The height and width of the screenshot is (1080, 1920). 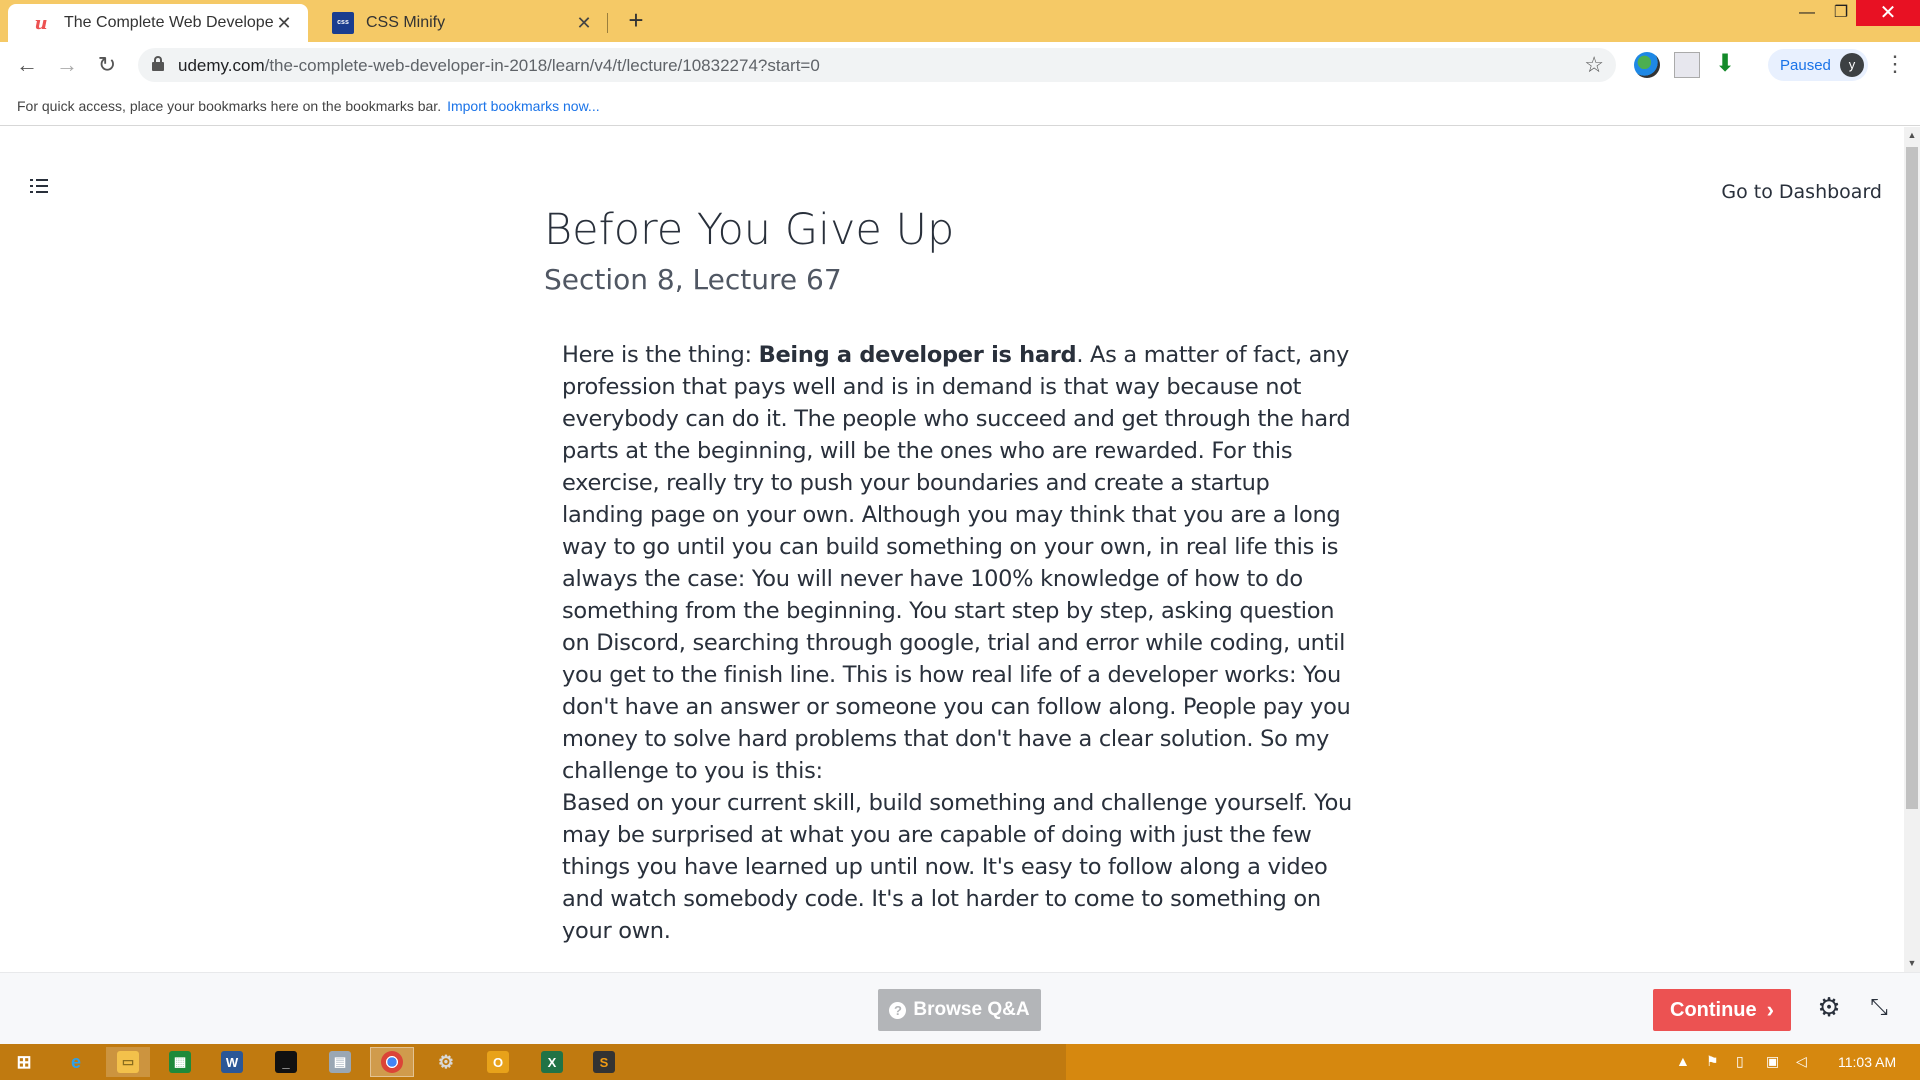 What do you see at coordinates (1683, 1061) in the screenshot?
I see `tray-overflow-icon: ▲` at bounding box center [1683, 1061].